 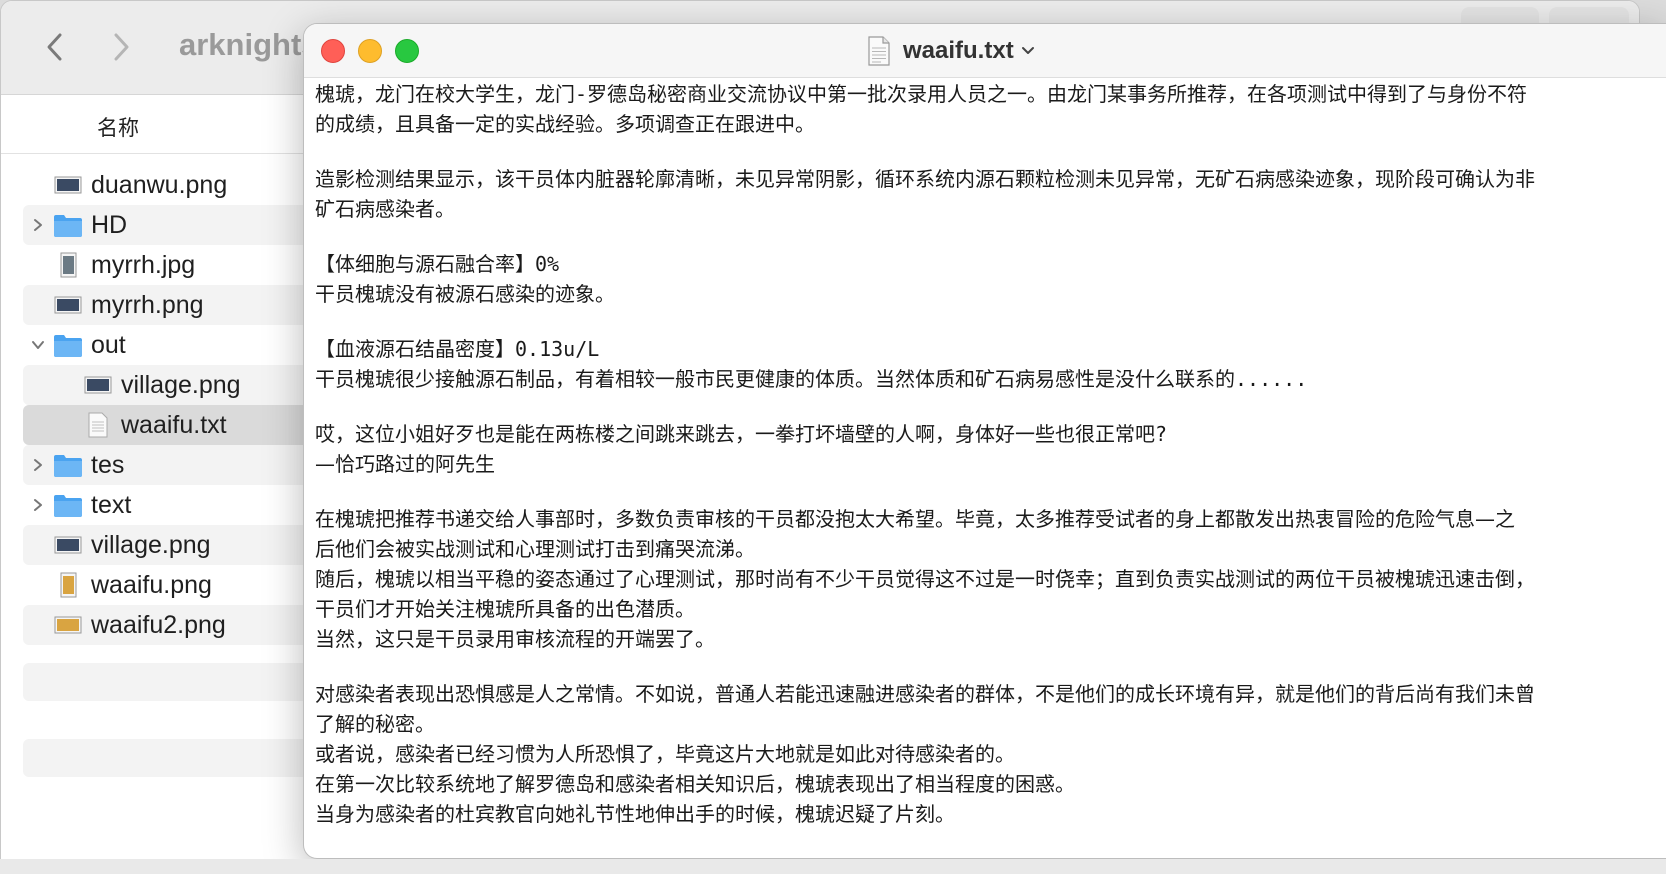 What do you see at coordinates (565, 124) in the screenshot?
I see `text-line: 的成绩，且具备一定的实战经验。多项调查正在跟进中。` at bounding box center [565, 124].